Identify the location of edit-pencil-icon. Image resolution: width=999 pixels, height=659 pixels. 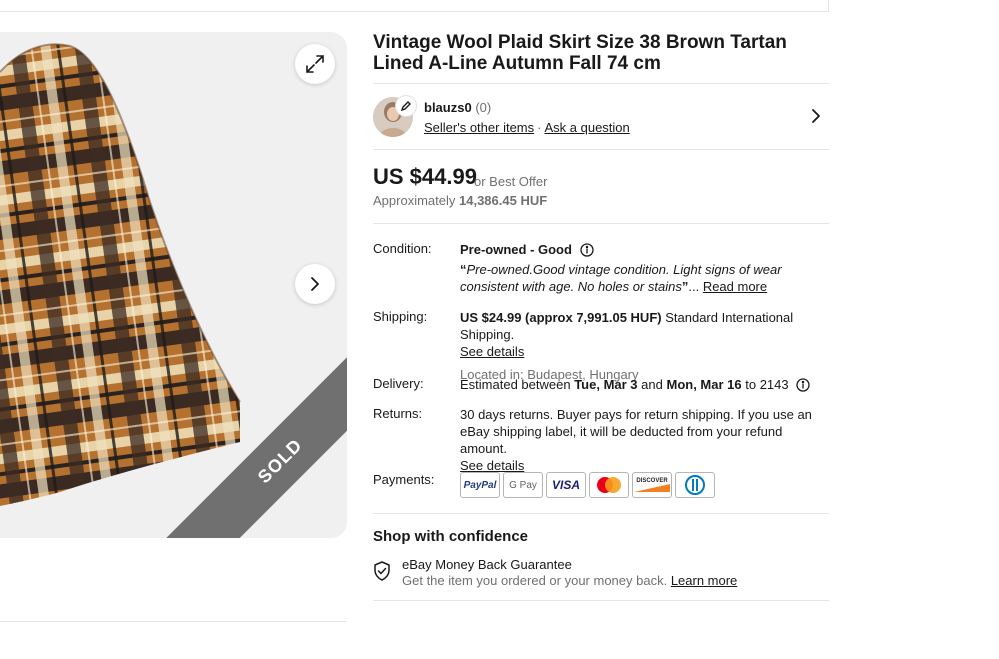
(405, 106).